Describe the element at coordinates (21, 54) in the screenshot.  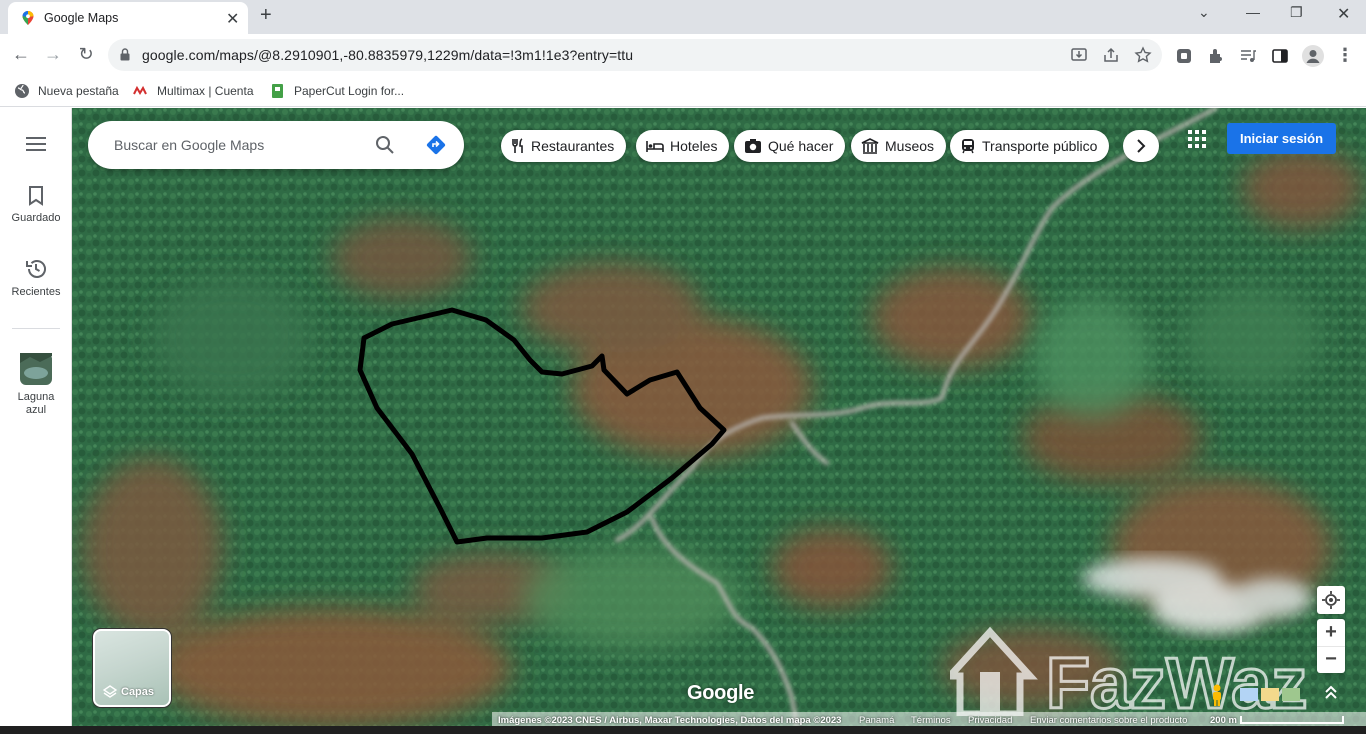
I see `back-icon: ←` at that location.